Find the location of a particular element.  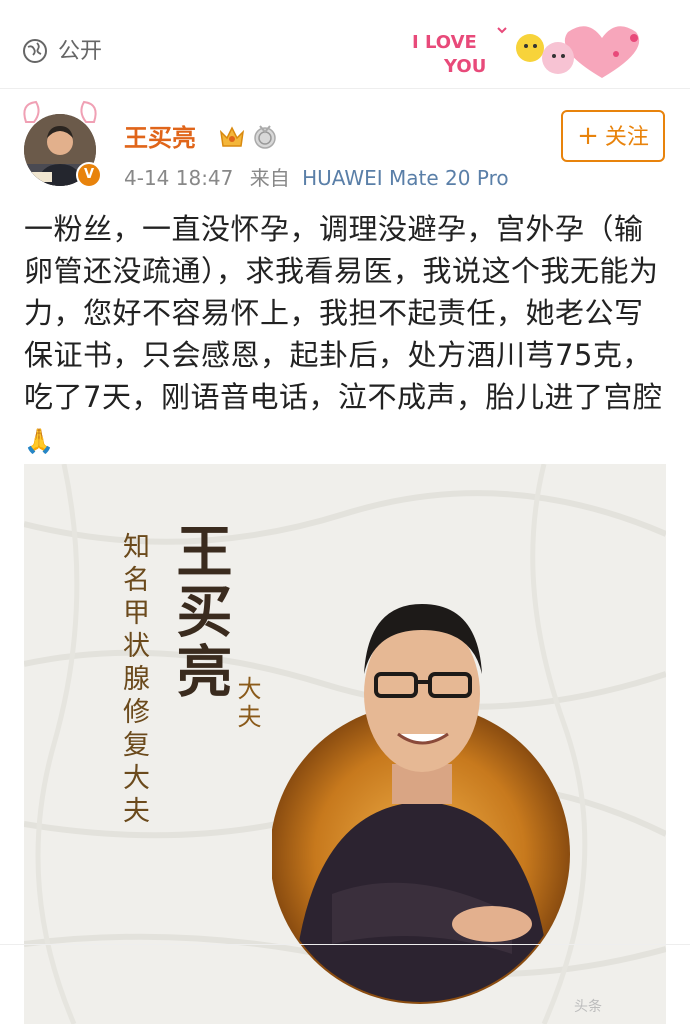

source-prefix: 来自 is located at coordinates (269, 178).